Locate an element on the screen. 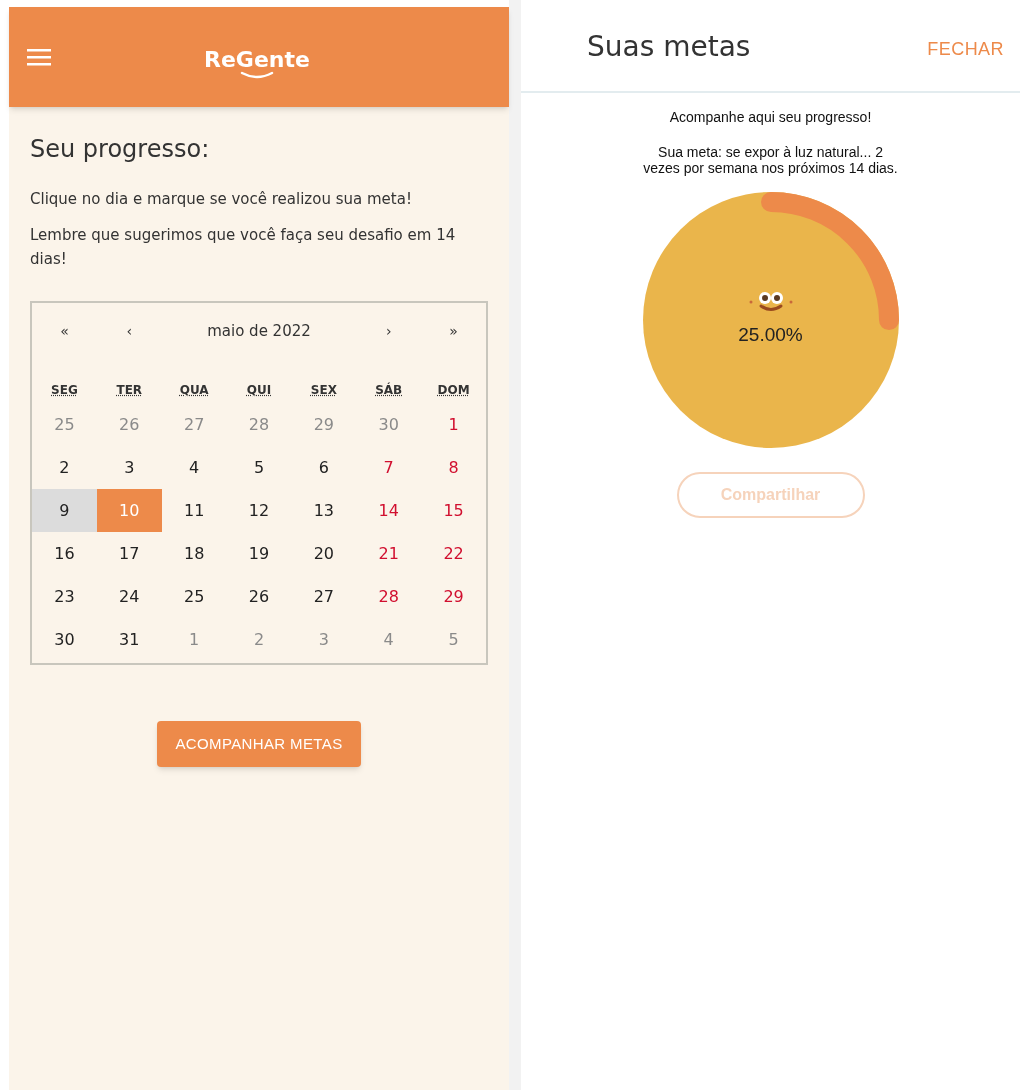 The height and width of the screenshot is (1090, 1020). calendar-day: 14 is located at coordinates (389, 510).